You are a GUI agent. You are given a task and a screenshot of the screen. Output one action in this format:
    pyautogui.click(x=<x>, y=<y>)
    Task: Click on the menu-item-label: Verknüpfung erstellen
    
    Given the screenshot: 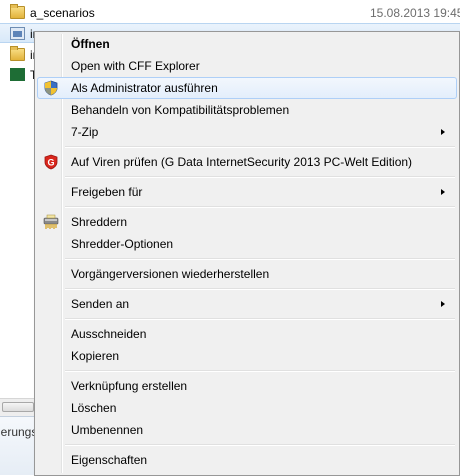 What is the action you would take?
    pyautogui.click(x=129, y=386)
    